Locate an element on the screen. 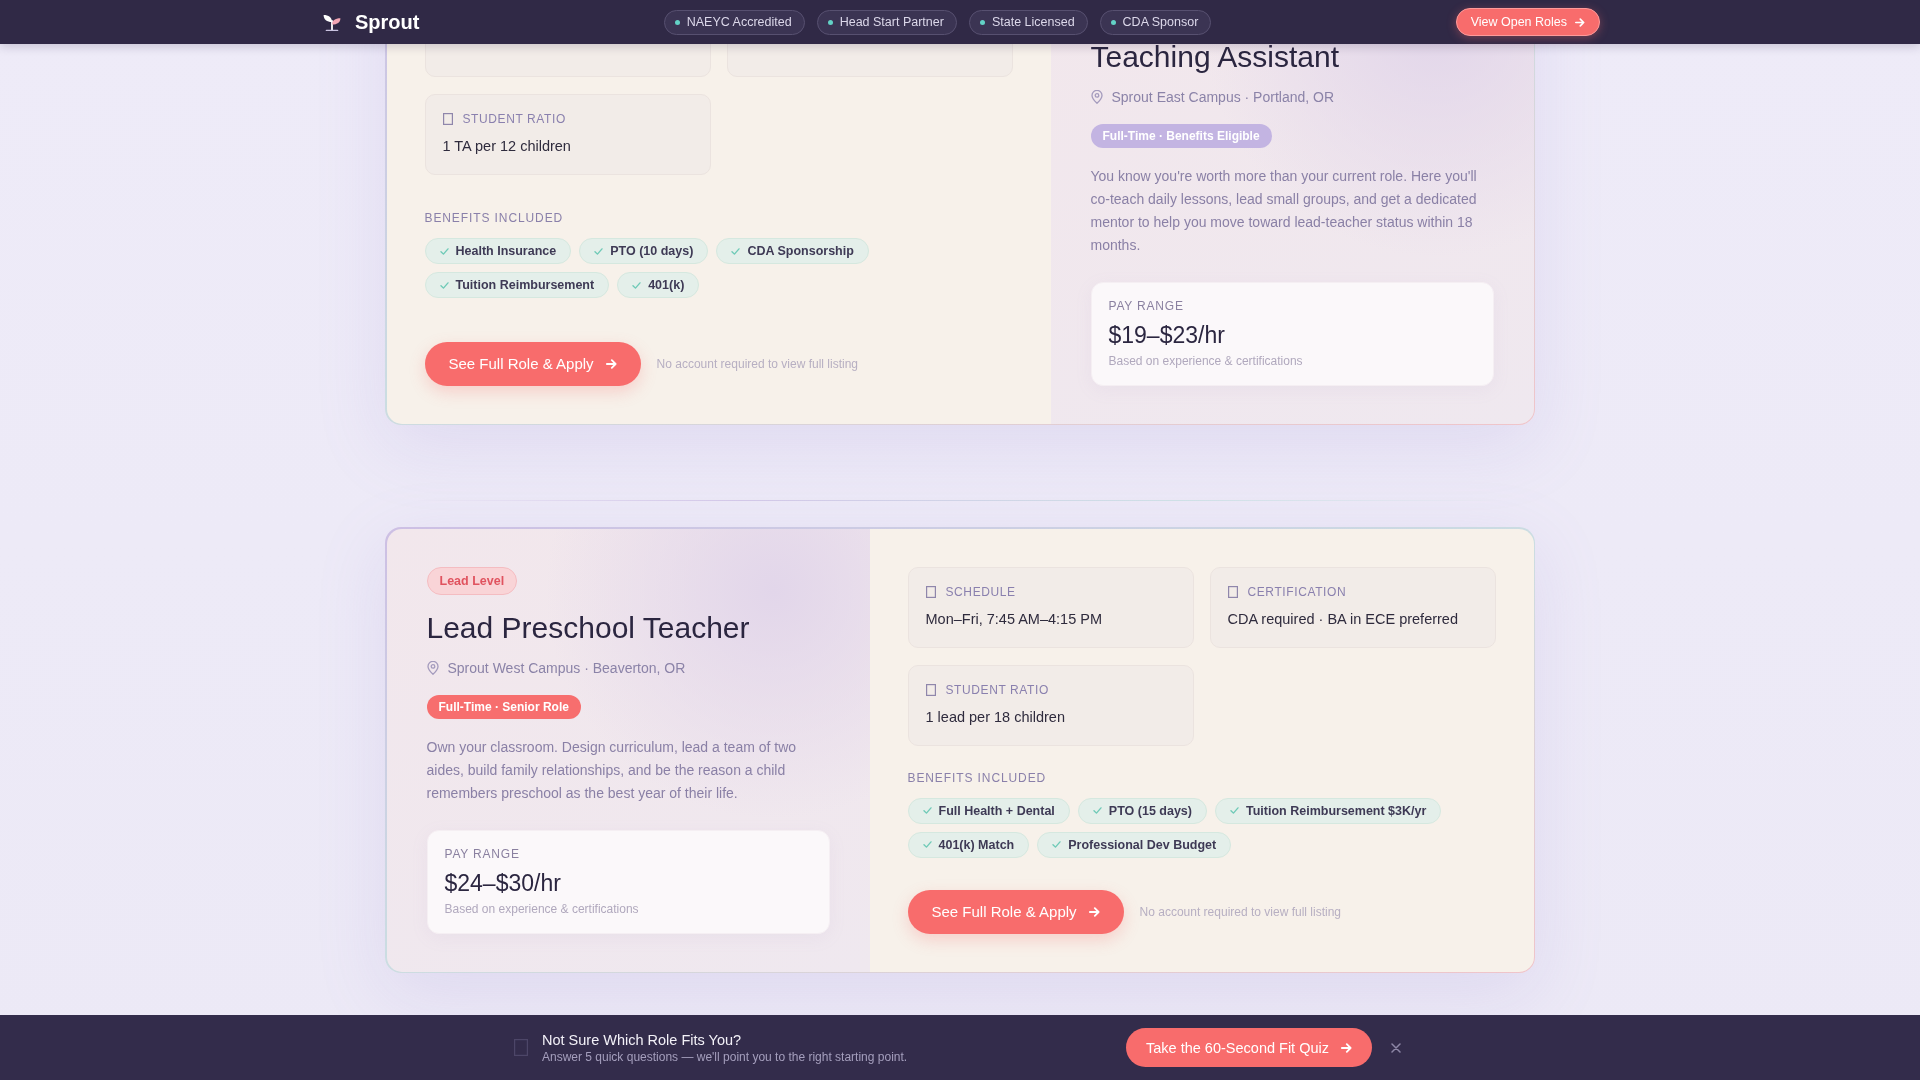 This screenshot has width=1920, height=1080. benefit-text: PTO (10 days) is located at coordinates (652, 251).